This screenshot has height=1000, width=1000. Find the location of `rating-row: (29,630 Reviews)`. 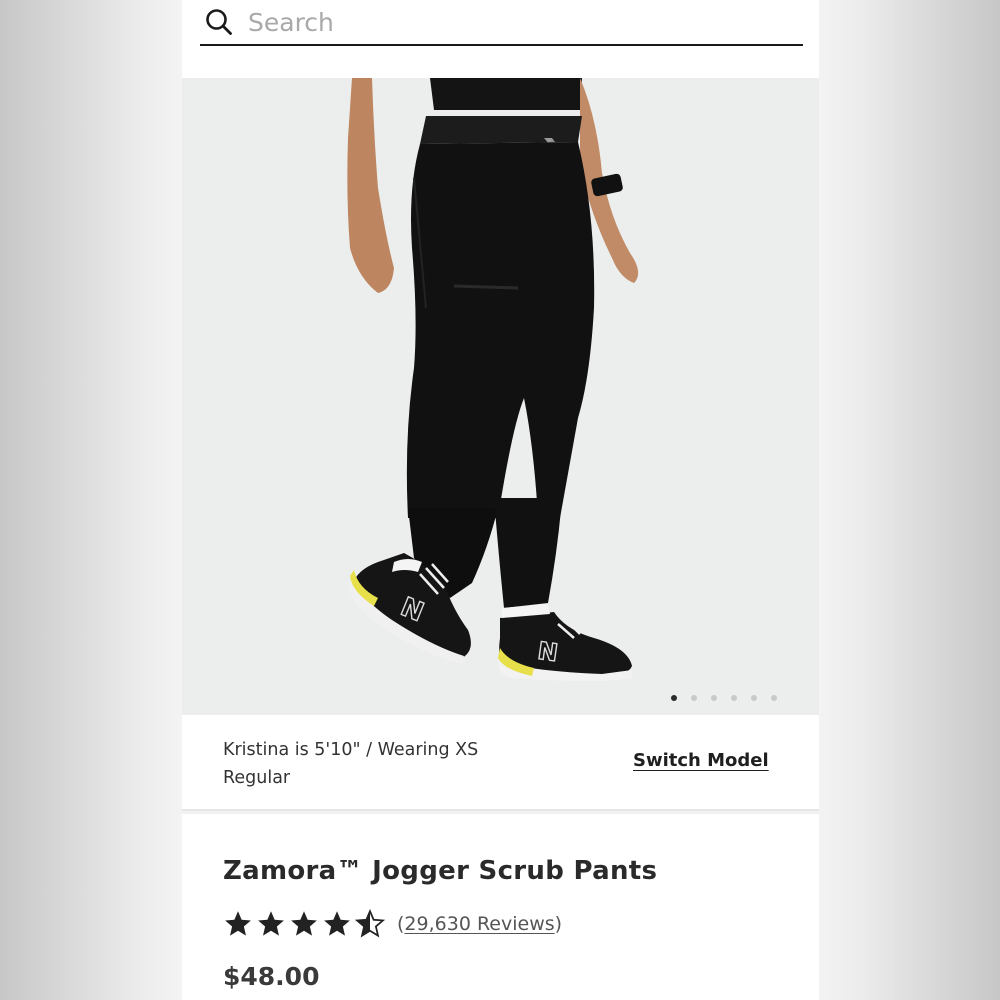

rating-row: (29,630 Reviews) is located at coordinates (392, 924).